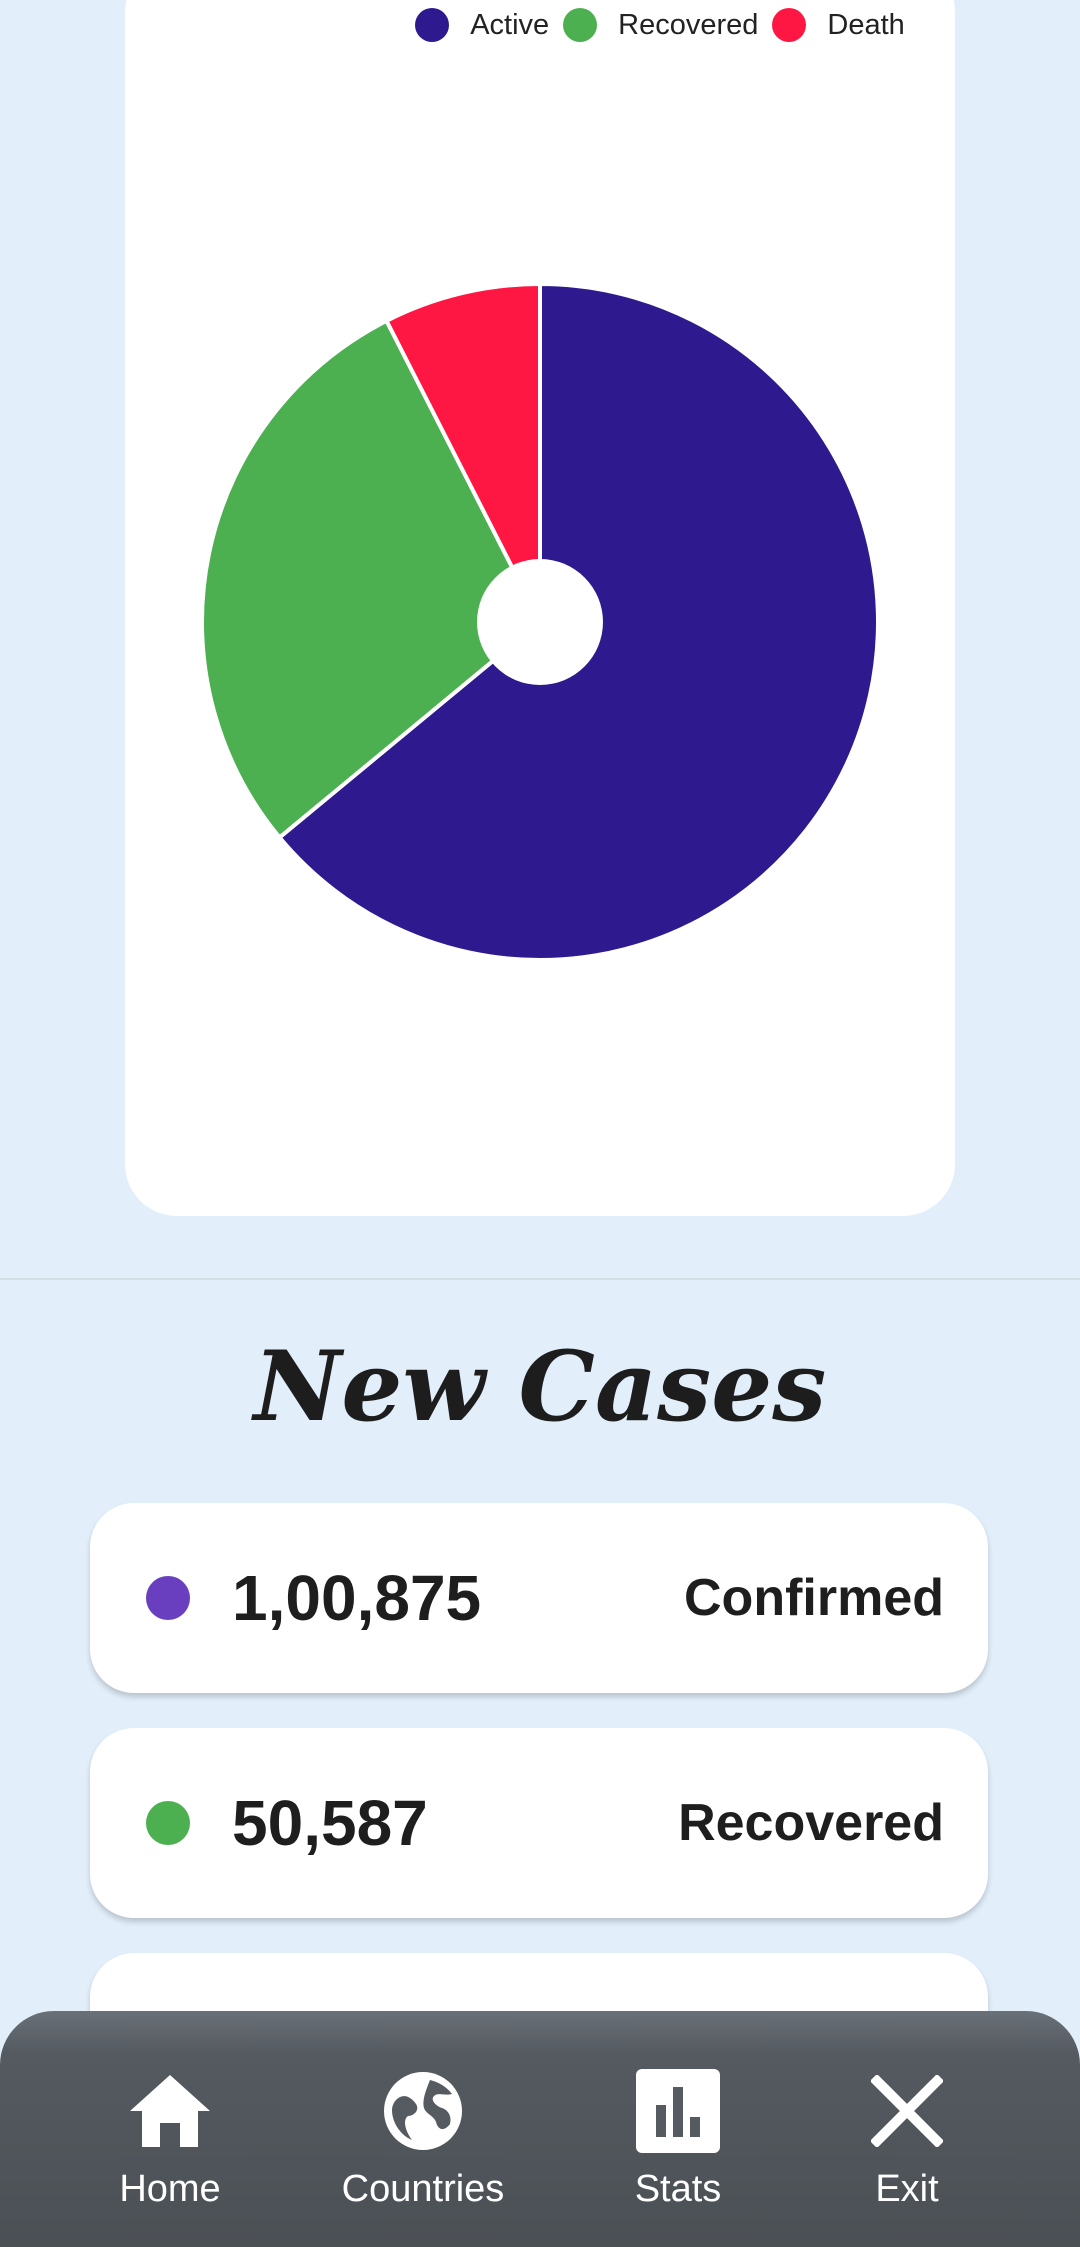  Describe the element at coordinates (907, 2111) in the screenshot. I see `close-icon` at that location.